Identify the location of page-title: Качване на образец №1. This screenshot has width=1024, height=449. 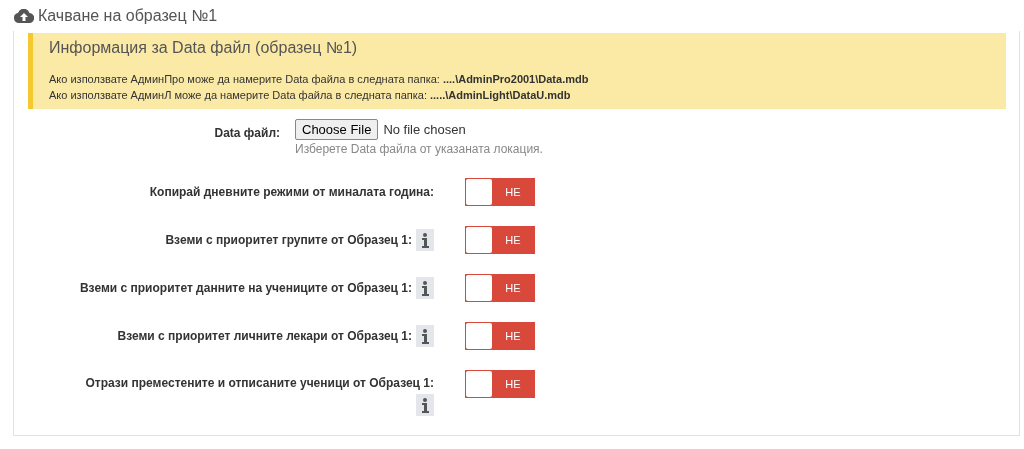
(128, 16).